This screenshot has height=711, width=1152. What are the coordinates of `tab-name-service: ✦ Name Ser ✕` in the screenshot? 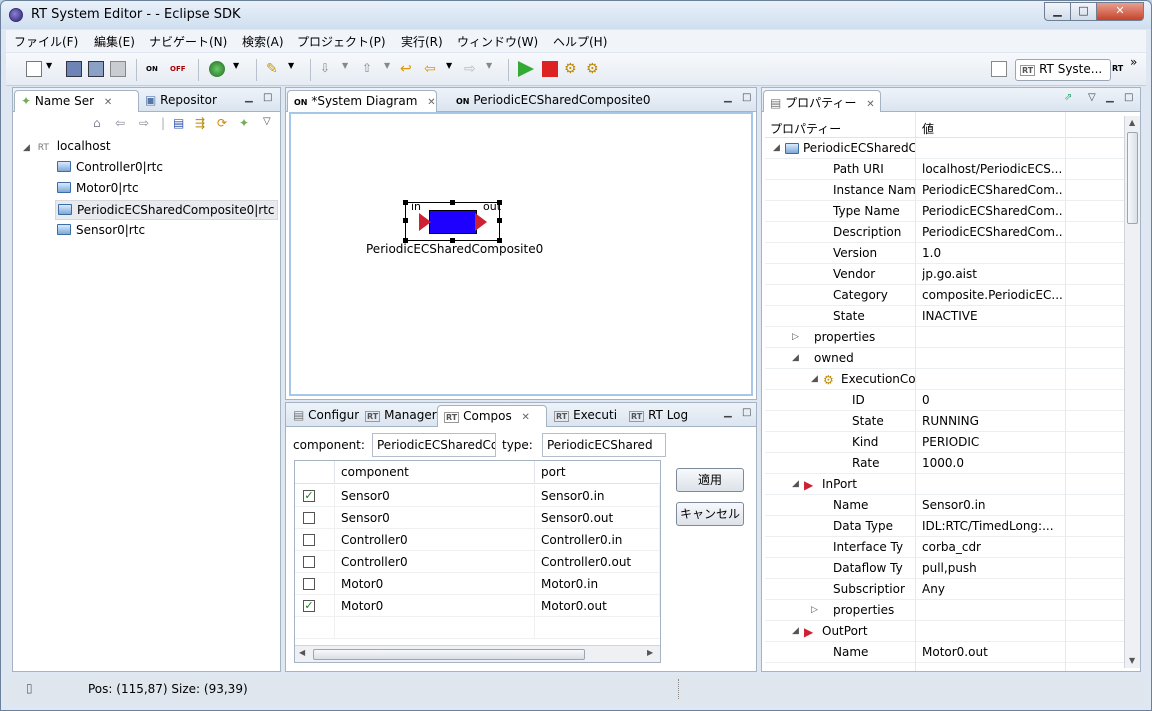 It's located at (76, 101).